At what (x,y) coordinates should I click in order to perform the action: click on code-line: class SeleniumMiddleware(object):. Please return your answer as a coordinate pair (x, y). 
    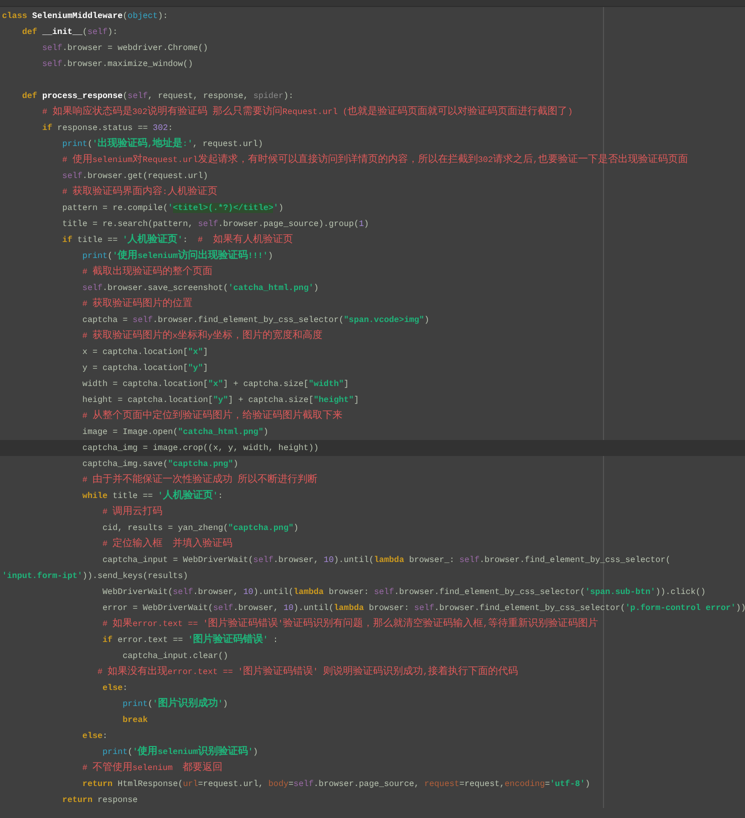
    Looking at the image, I should click on (85, 16).